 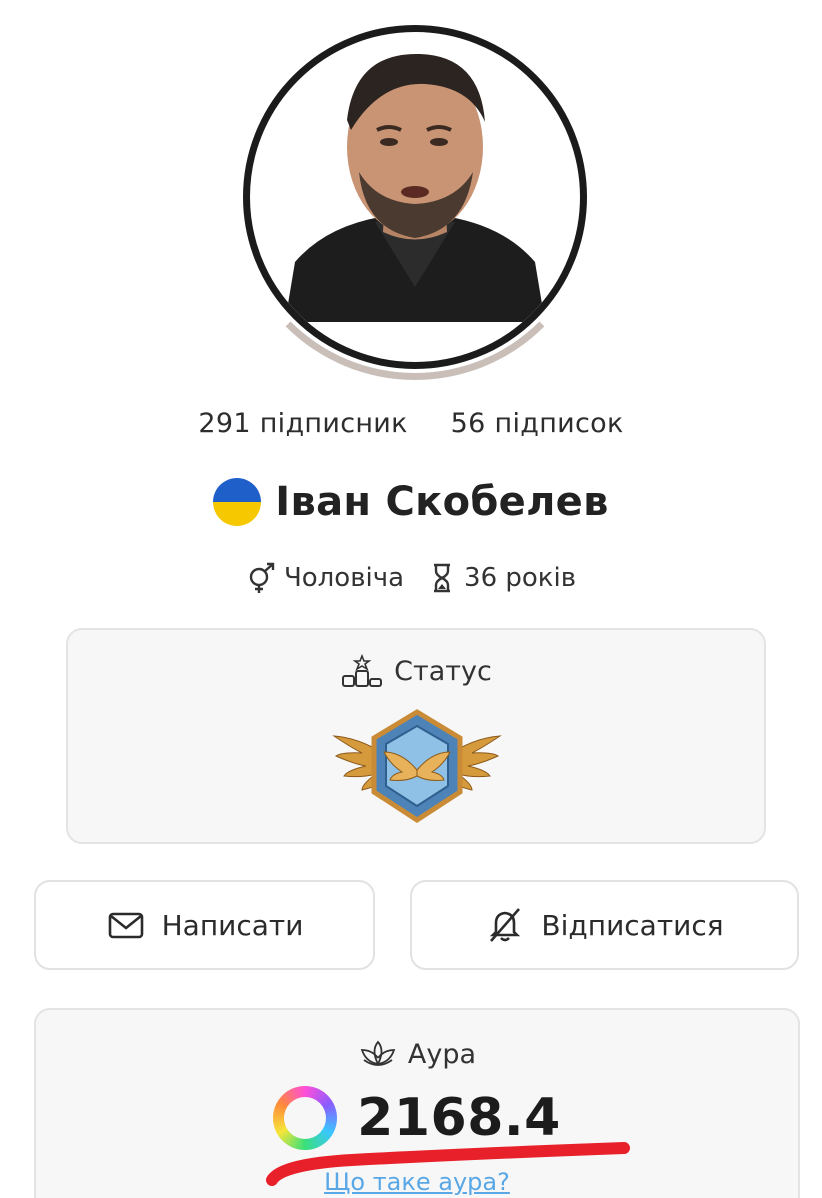 What do you see at coordinates (305, 1118) in the screenshot?
I see `aura-ring-icon` at bounding box center [305, 1118].